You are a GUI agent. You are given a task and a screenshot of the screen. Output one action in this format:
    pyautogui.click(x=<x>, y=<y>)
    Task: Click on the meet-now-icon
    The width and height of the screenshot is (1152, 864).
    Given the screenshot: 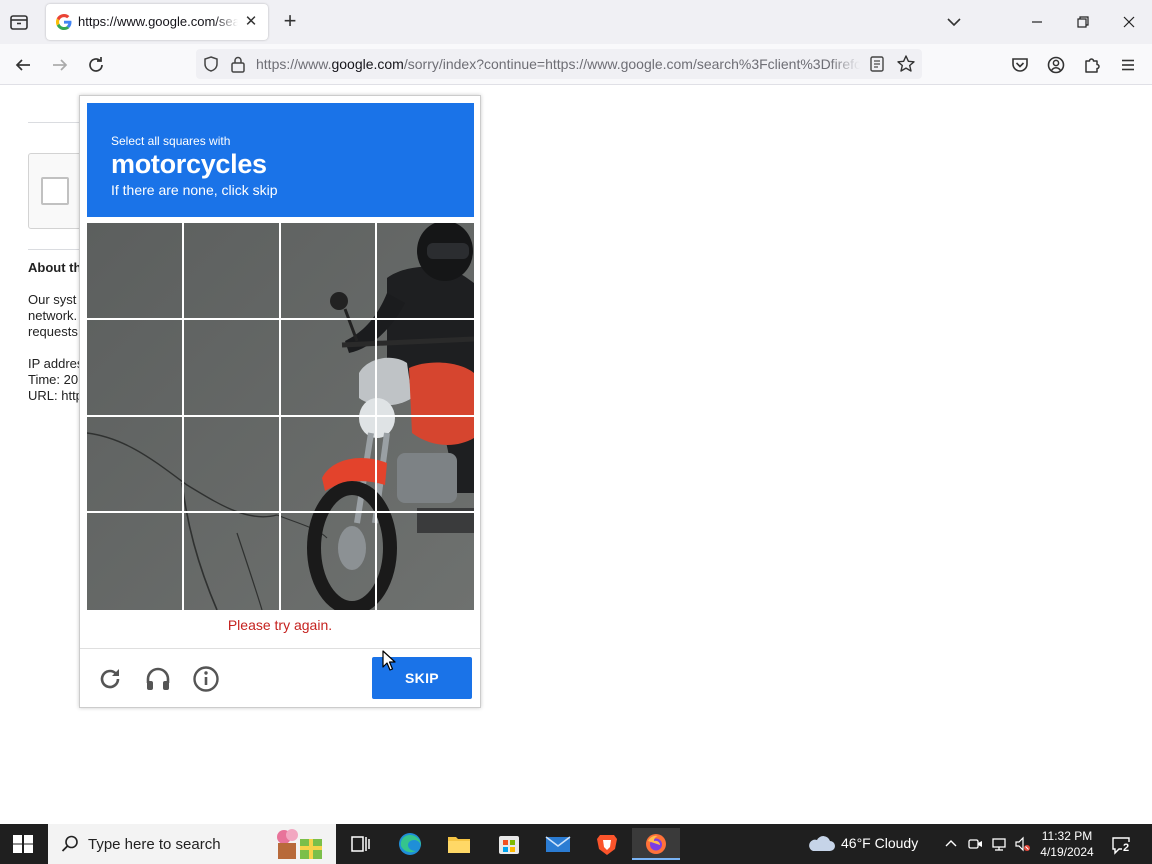 What is the action you would take?
    pyautogui.click(x=975, y=844)
    